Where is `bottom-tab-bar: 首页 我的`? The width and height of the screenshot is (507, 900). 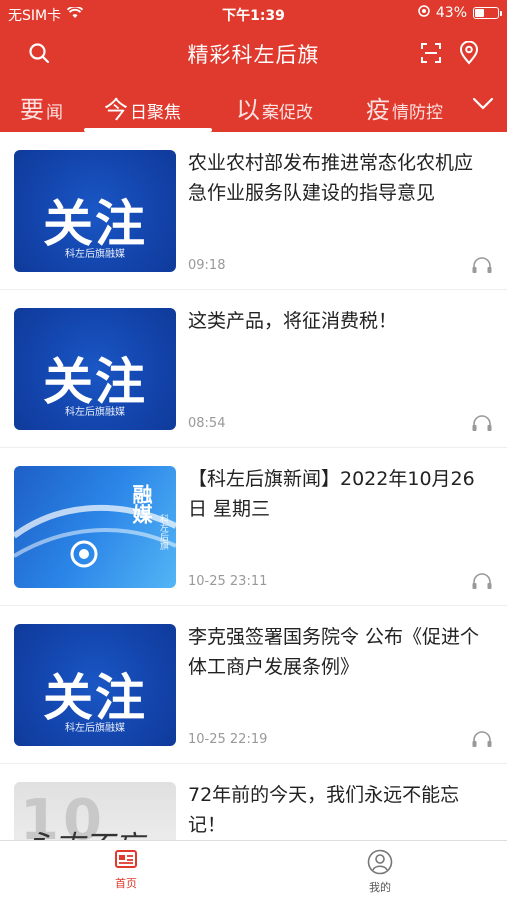
bottom-tab-bar: 首页 我的 is located at coordinates (253, 870).